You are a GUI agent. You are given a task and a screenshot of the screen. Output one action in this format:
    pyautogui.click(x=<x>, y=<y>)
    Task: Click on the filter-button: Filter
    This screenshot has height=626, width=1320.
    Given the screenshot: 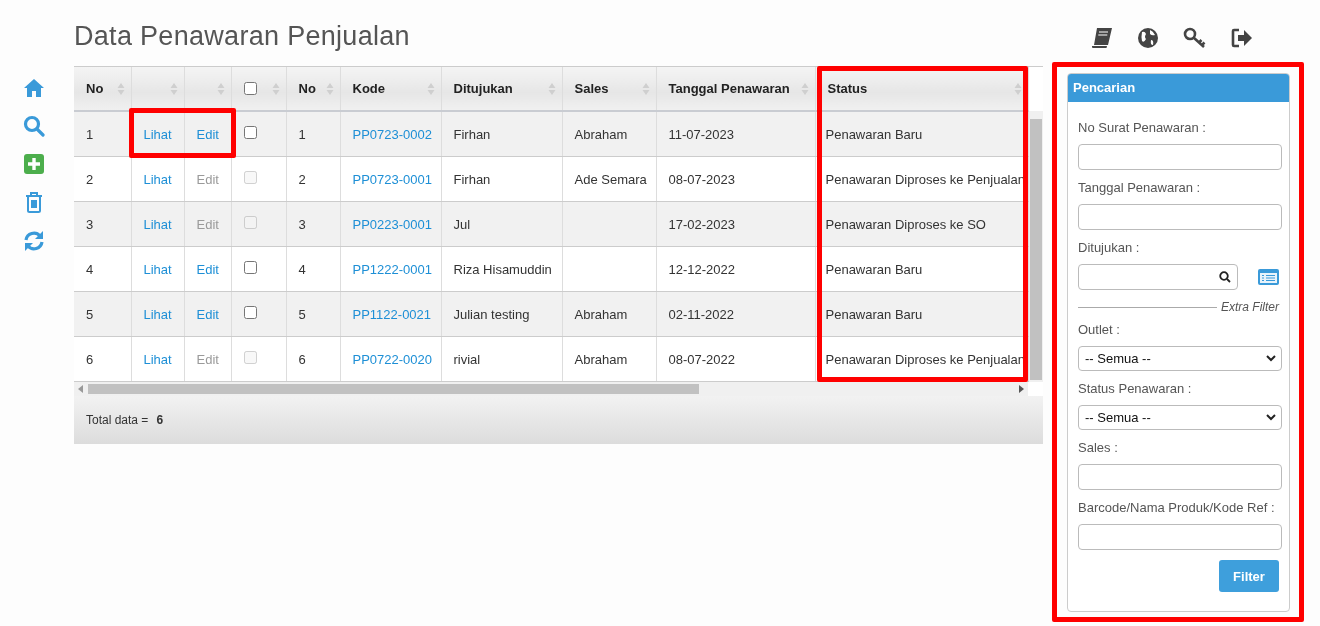 What is the action you would take?
    pyautogui.click(x=1249, y=576)
    